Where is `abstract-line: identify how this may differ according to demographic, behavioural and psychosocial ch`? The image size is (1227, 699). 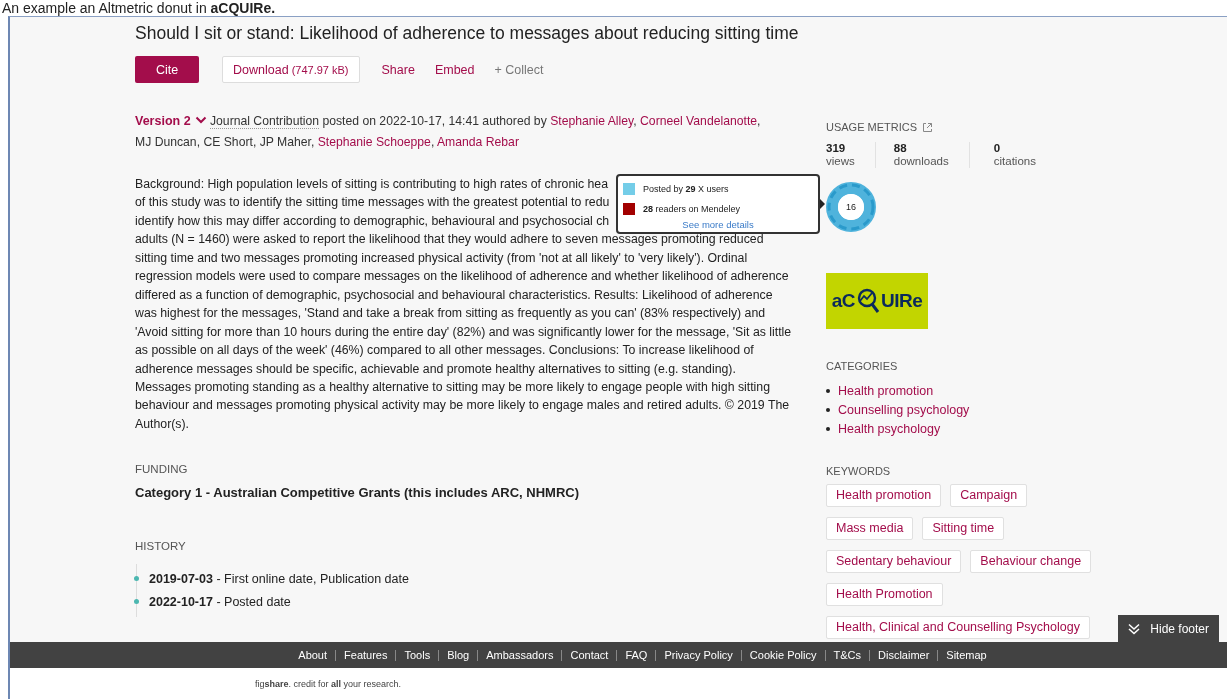
abstract-line: identify how this may differ according to demographic, behavioural and psychosocial ch is located at coordinates (372, 221).